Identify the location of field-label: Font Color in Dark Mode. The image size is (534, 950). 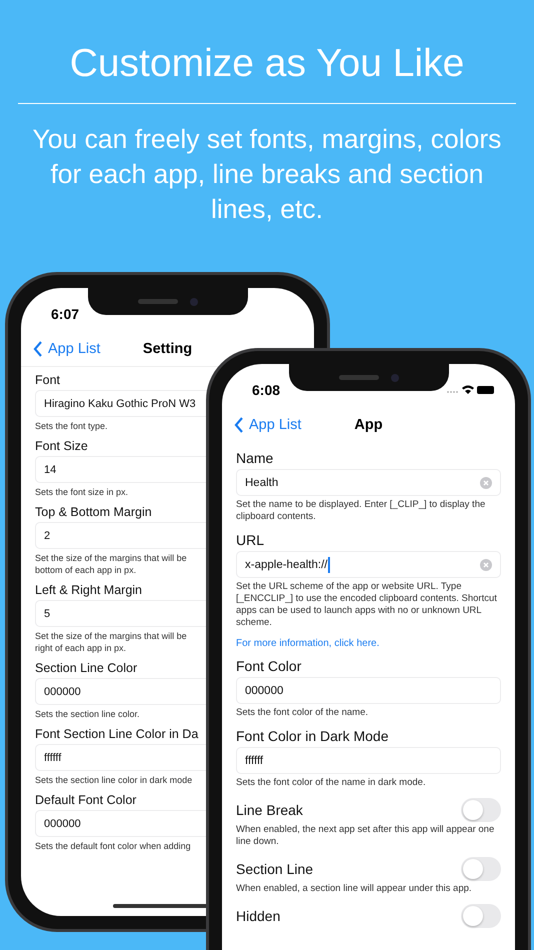
(312, 736).